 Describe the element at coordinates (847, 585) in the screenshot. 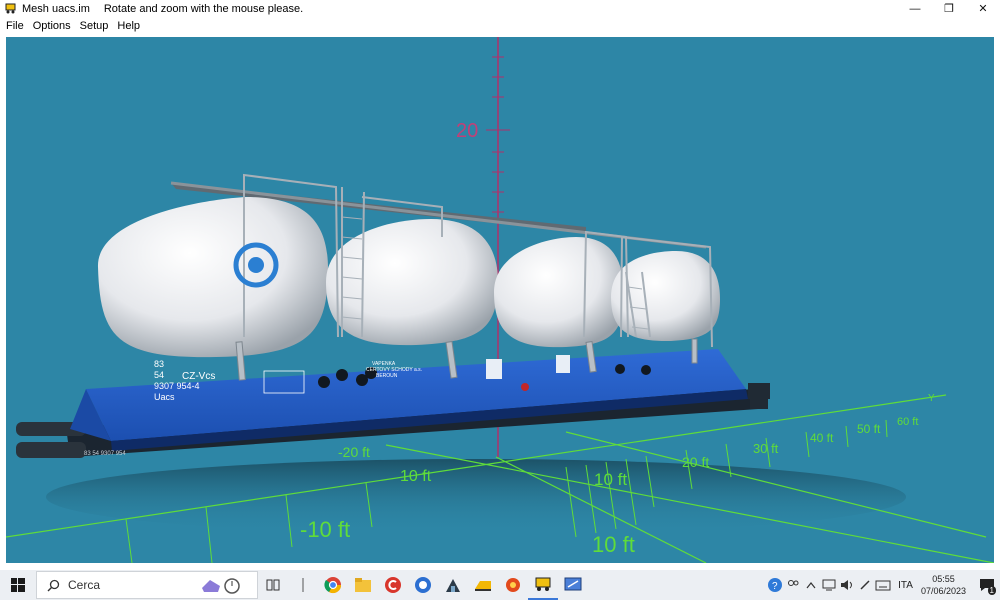

I see `volume-icon` at that location.